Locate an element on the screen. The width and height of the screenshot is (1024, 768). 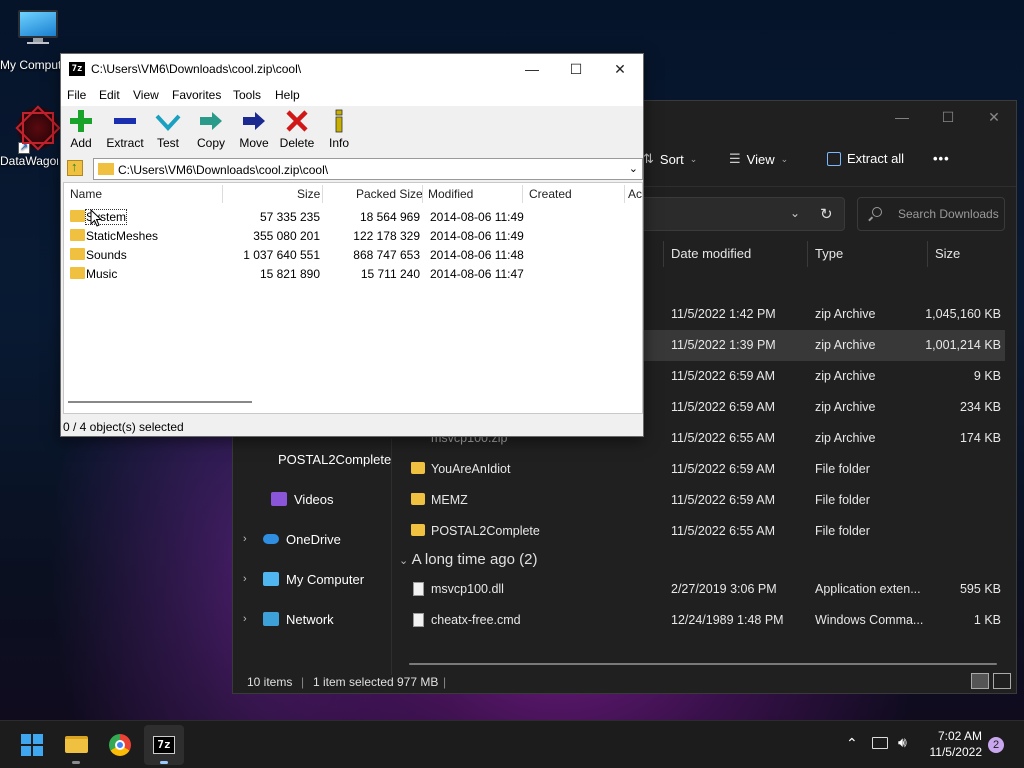
status-size: 977 MB is located at coordinates (418, 682).